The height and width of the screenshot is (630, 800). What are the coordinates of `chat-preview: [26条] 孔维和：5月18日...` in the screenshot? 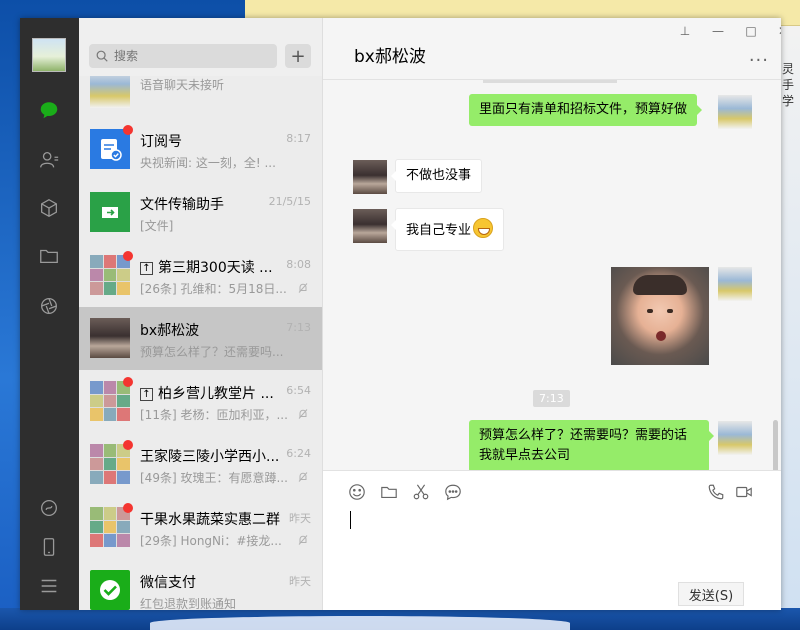 It's located at (213, 289).